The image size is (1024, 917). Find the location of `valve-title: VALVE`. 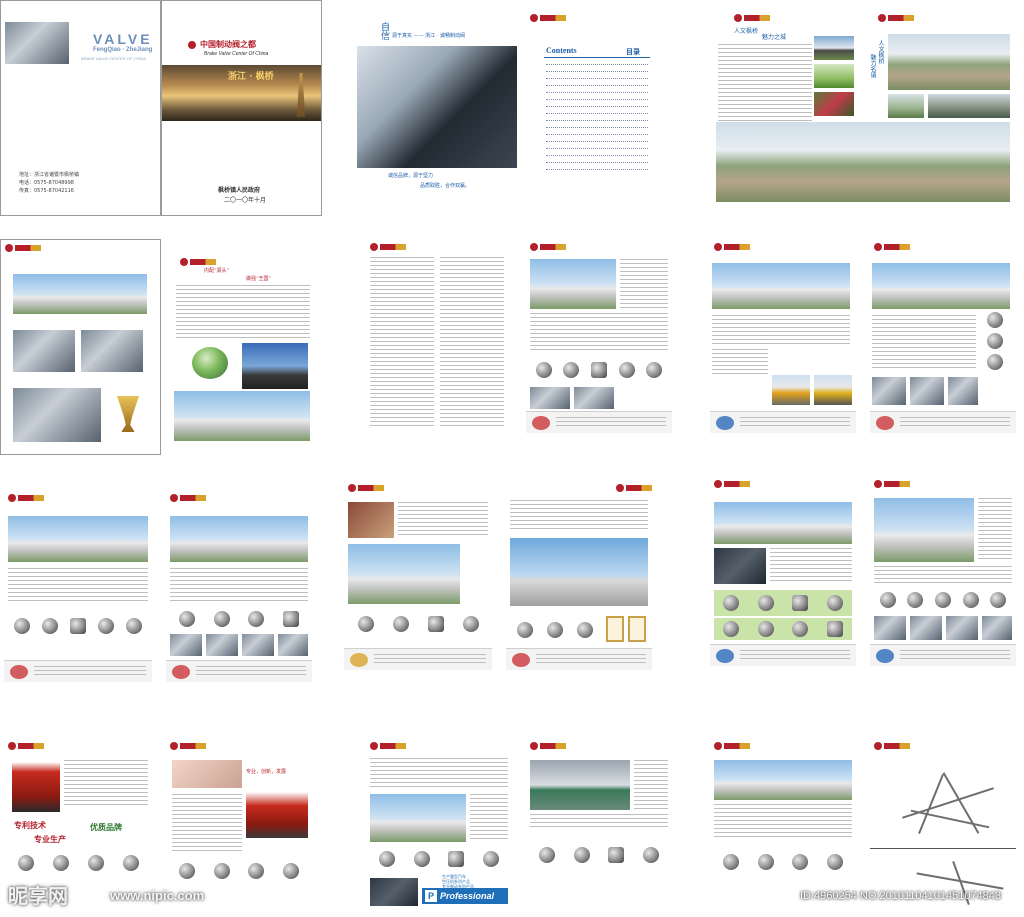

valve-title: VALVE is located at coordinates (123, 39).